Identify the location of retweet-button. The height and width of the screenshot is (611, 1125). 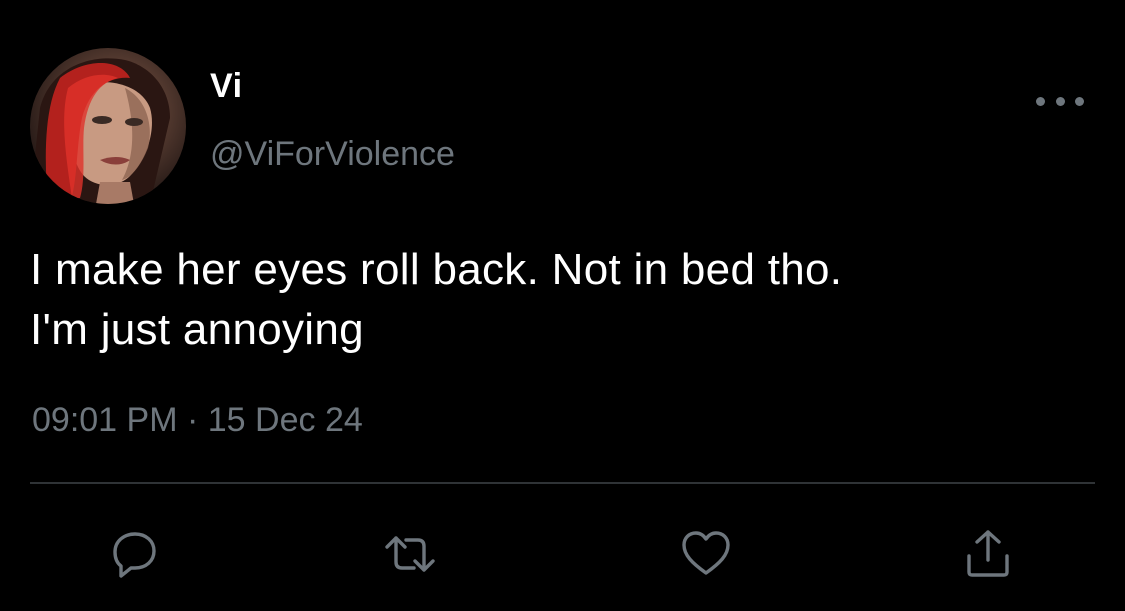
(410, 554).